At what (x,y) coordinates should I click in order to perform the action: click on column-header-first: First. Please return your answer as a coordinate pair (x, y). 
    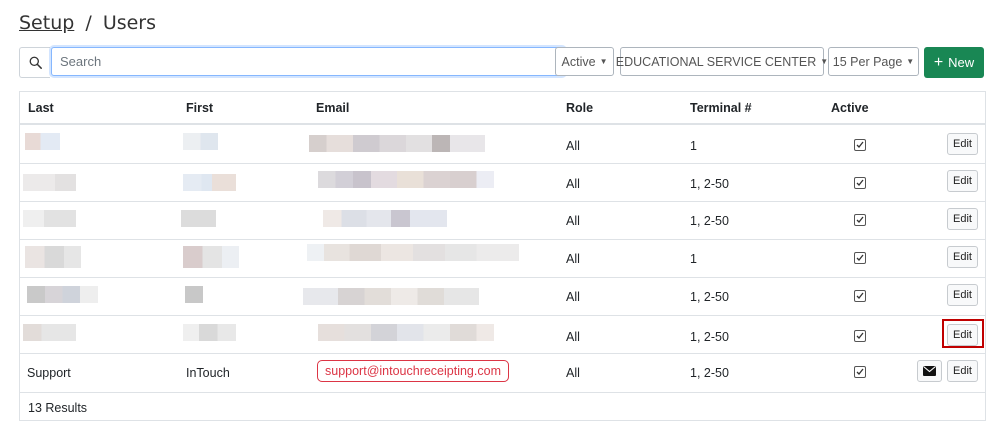
    Looking at the image, I should click on (199, 108).